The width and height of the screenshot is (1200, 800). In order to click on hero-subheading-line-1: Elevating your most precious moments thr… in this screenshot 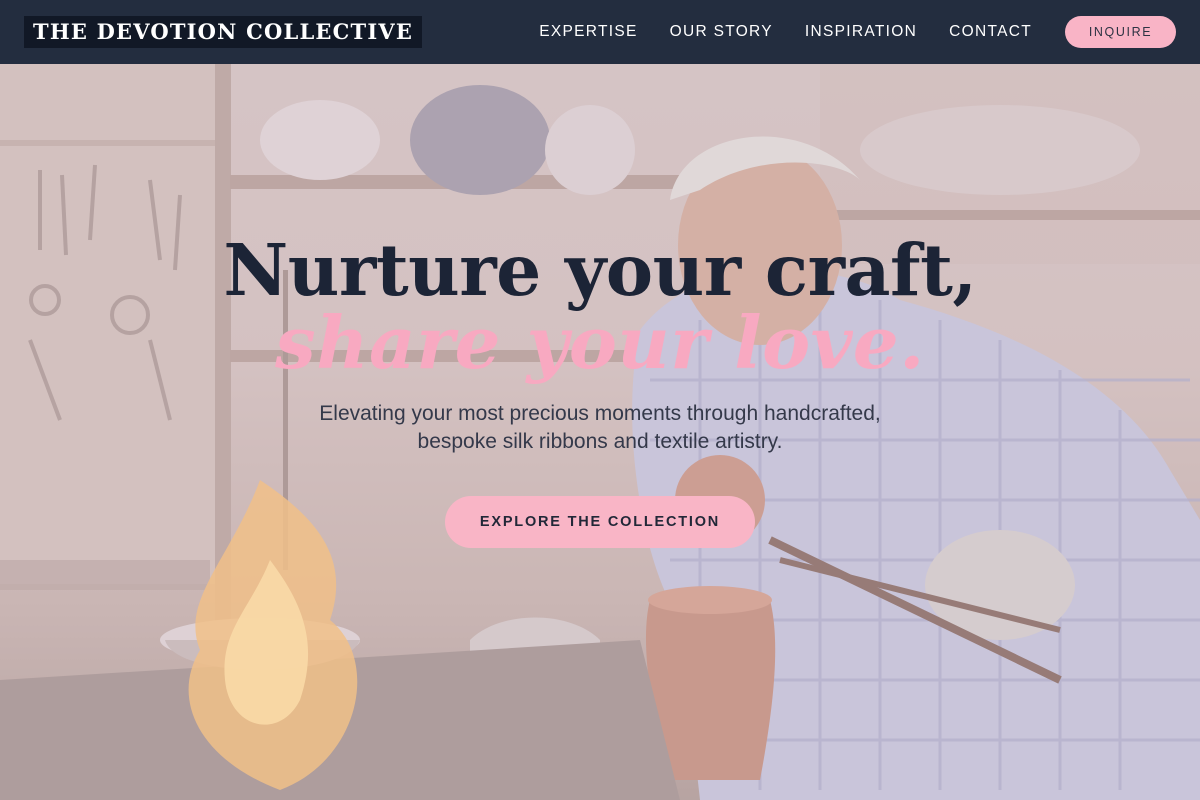, I will do `click(600, 413)`.